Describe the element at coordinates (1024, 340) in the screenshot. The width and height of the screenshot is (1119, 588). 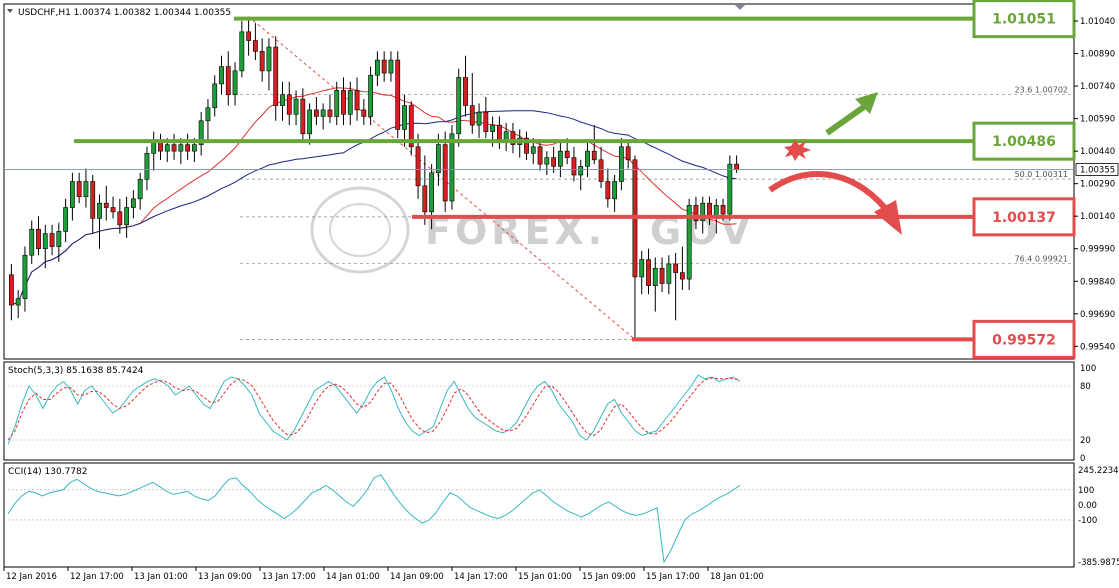
I see `level-label: 0.99572` at that location.